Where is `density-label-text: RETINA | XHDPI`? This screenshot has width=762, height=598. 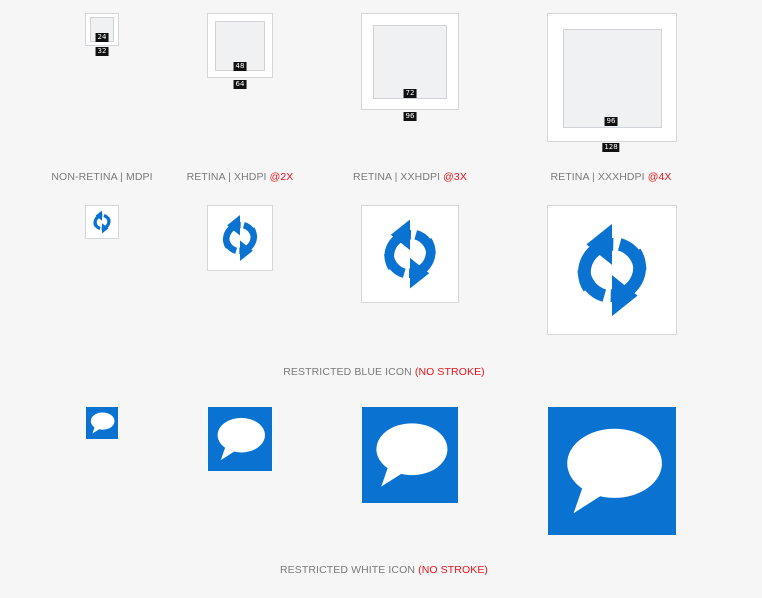
density-label-text: RETINA | XHDPI is located at coordinates (228, 177).